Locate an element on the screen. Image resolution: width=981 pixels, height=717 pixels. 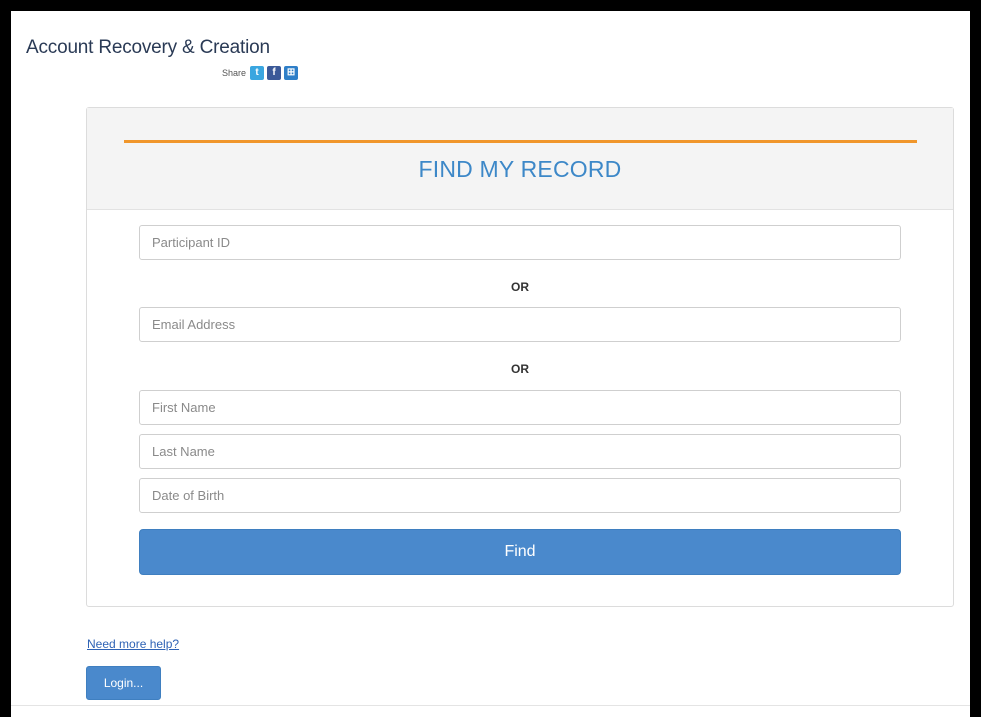
participant-id-input is located at coordinates (520, 242).